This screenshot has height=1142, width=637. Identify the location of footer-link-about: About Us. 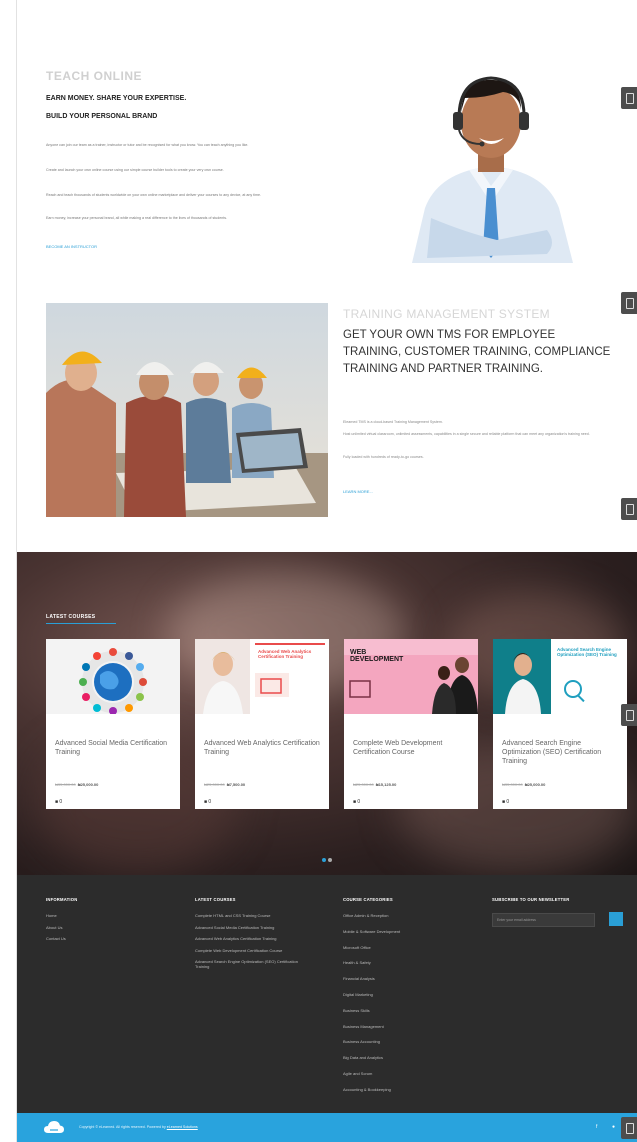
(105, 927).